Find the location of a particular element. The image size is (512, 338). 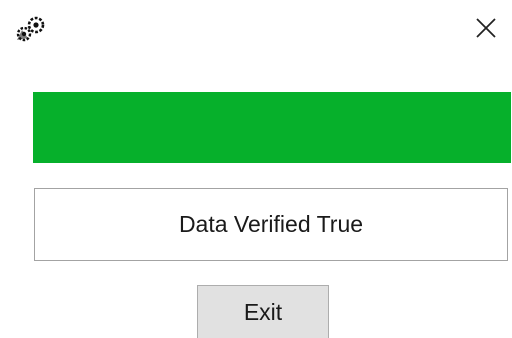

gears-icon is located at coordinates (30, 29).